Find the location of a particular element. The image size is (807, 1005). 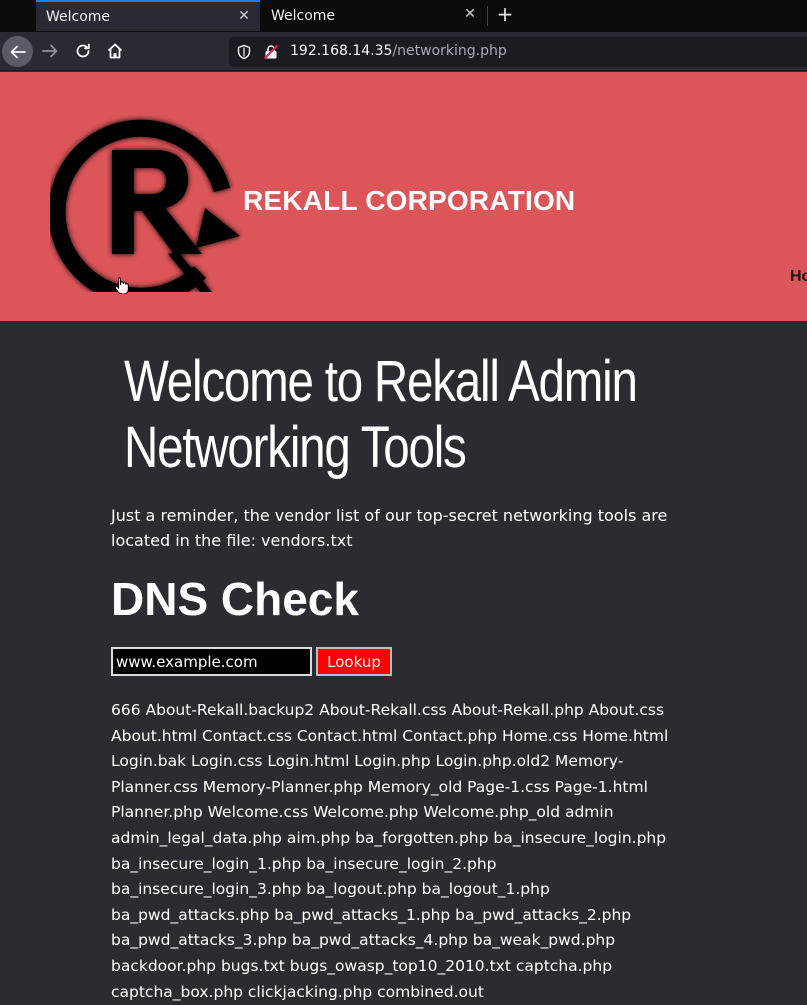

lookup-button: Lookup is located at coordinates (354, 661).